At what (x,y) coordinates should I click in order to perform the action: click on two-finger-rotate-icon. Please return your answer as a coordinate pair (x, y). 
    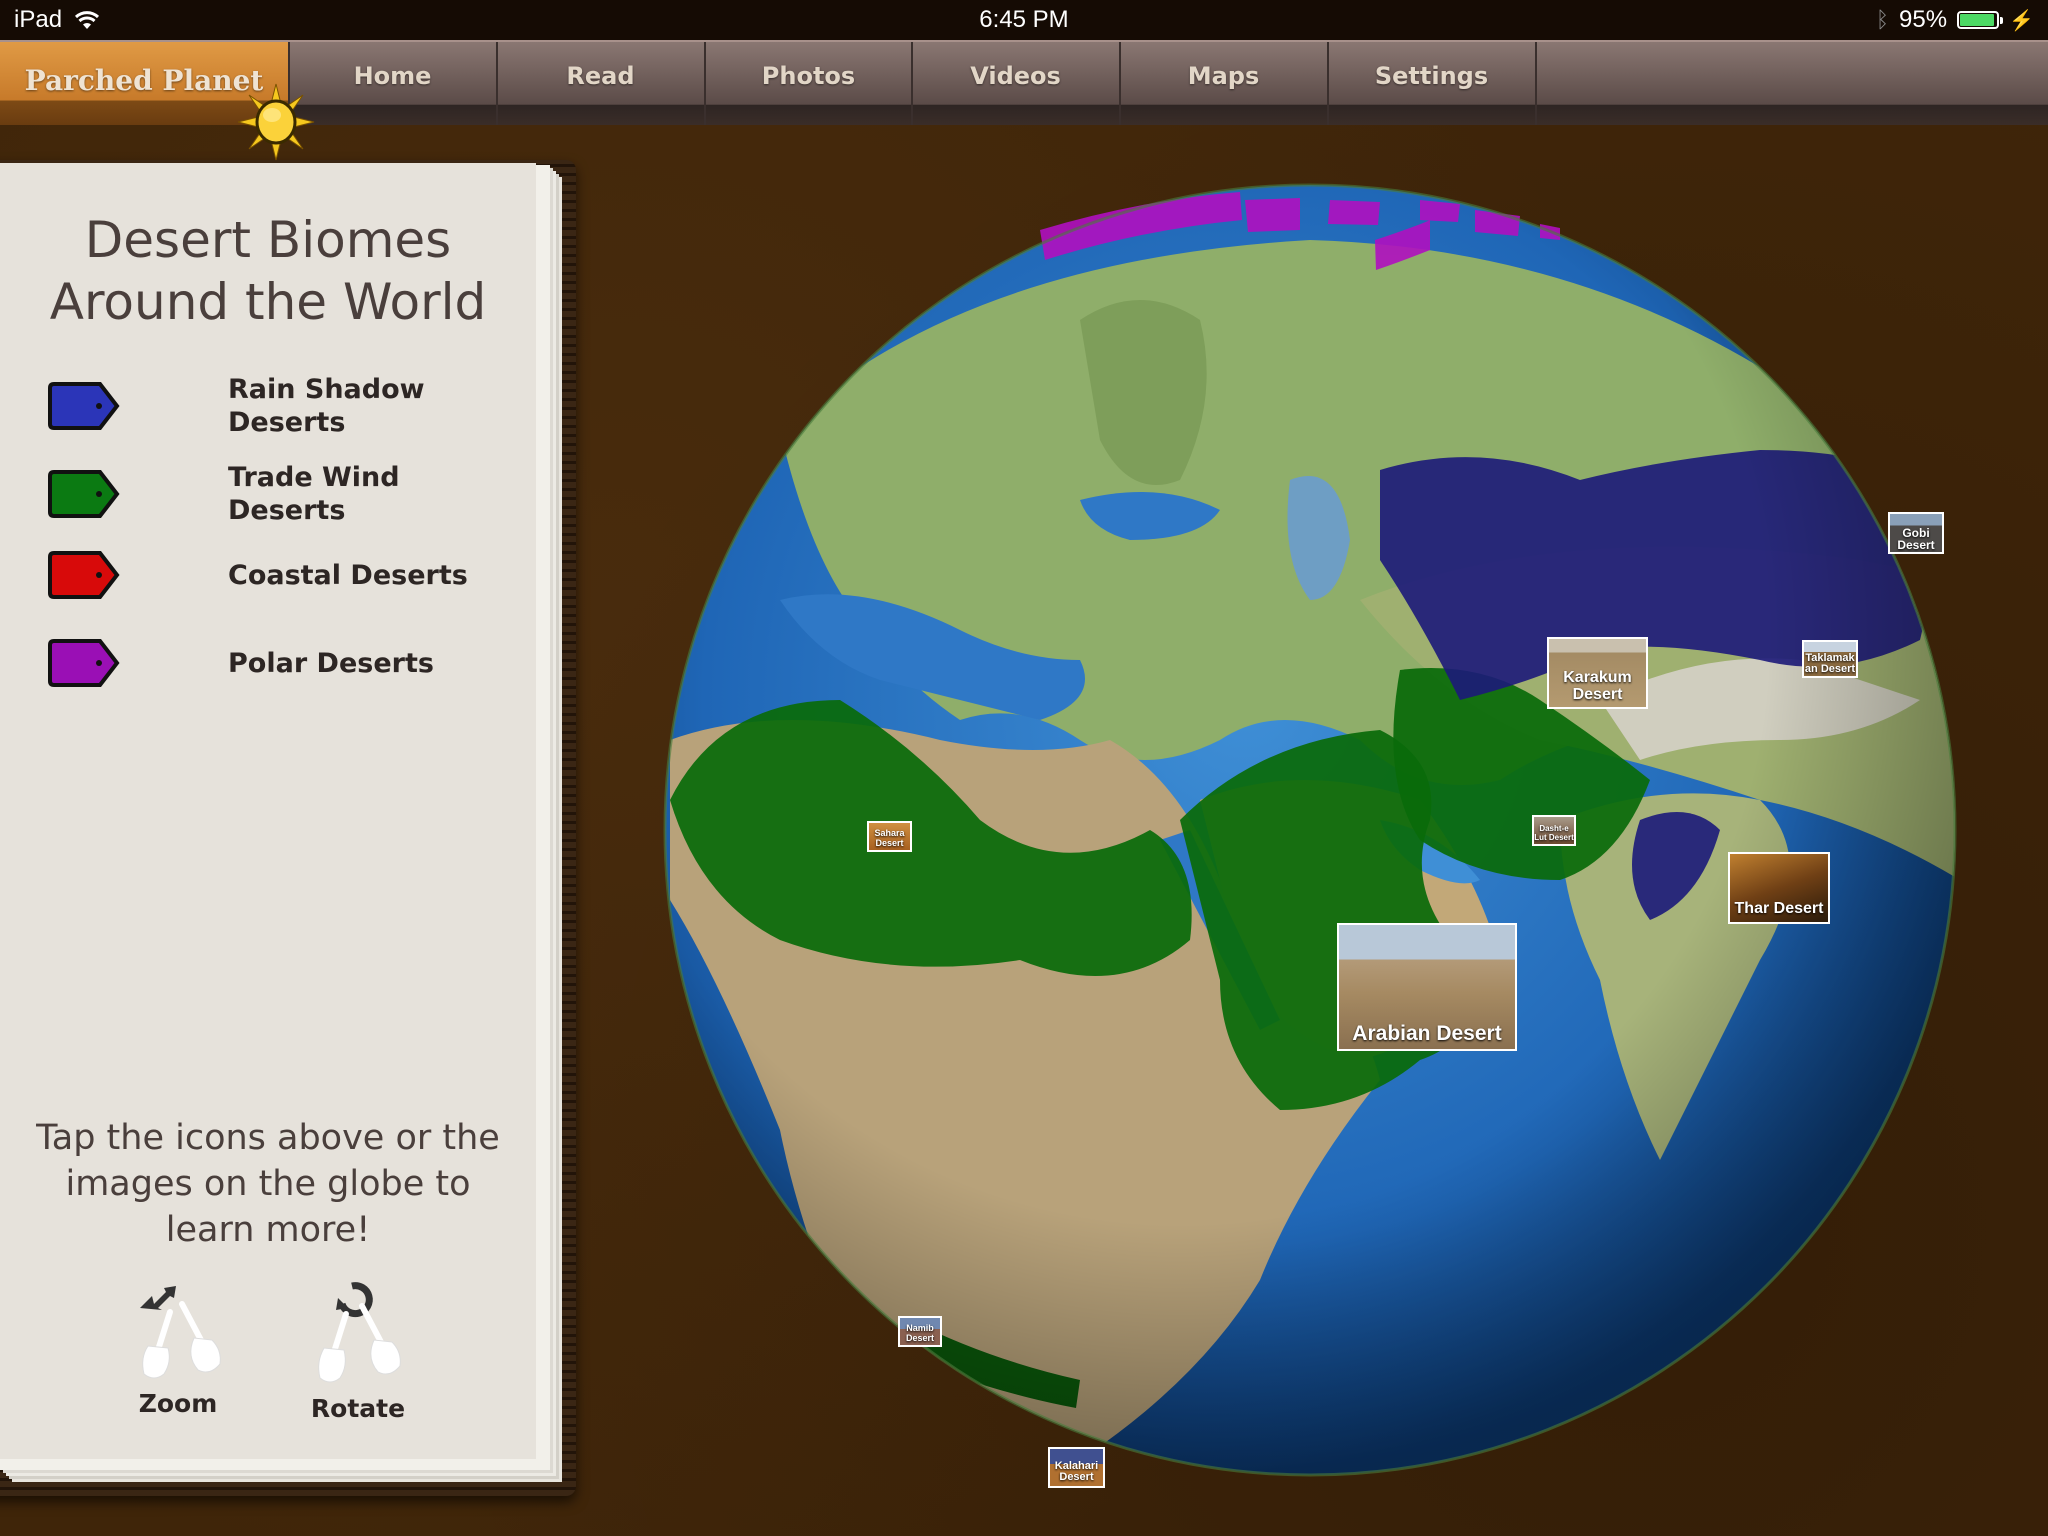
    Looking at the image, I should click on (359, 1332).